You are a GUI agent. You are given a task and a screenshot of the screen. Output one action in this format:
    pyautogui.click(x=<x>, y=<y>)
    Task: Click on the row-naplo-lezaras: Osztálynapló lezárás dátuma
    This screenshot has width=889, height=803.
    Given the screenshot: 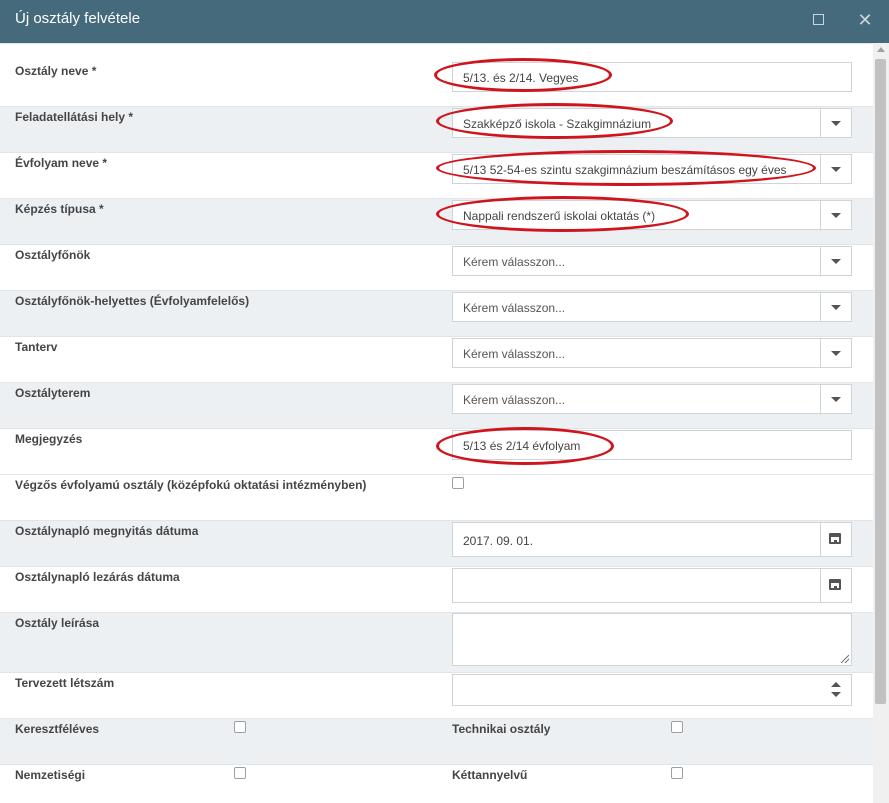 What is the action you would take?
    pyautogui.click(x=436, y=589)
    